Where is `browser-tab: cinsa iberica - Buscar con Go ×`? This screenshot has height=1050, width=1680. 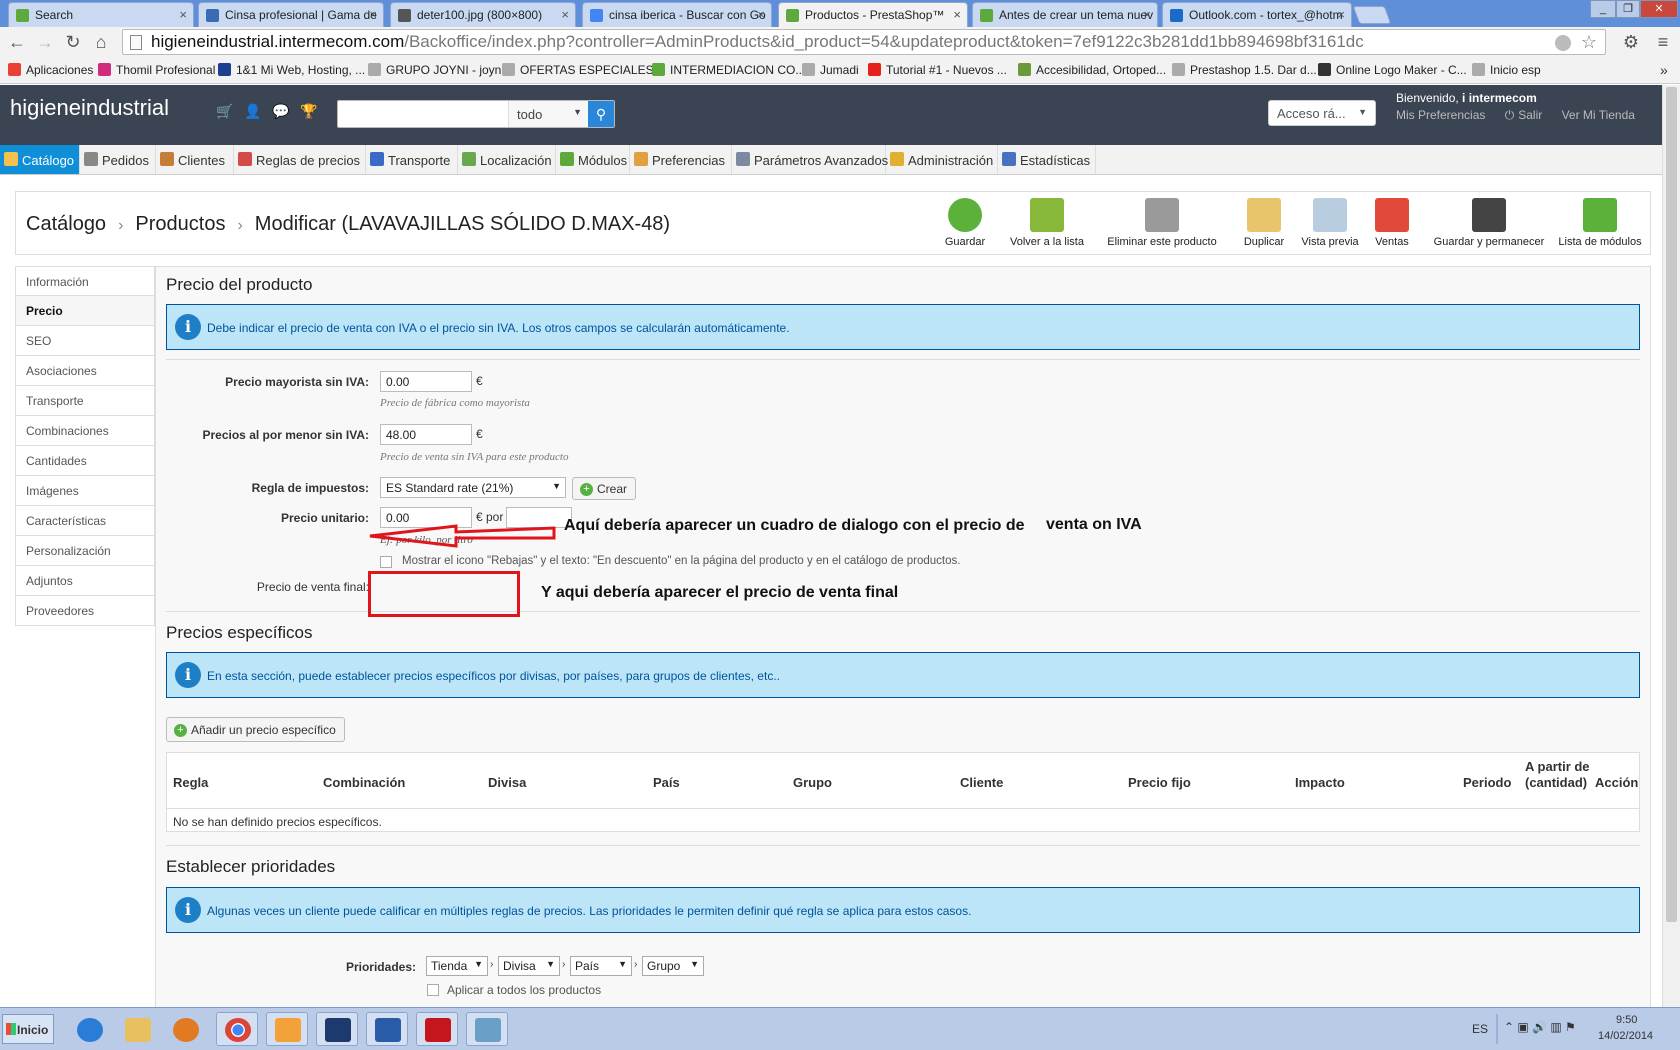
browser-tab: cinsa iberica - Buscar con Go × is located at coordinates (677, 14).